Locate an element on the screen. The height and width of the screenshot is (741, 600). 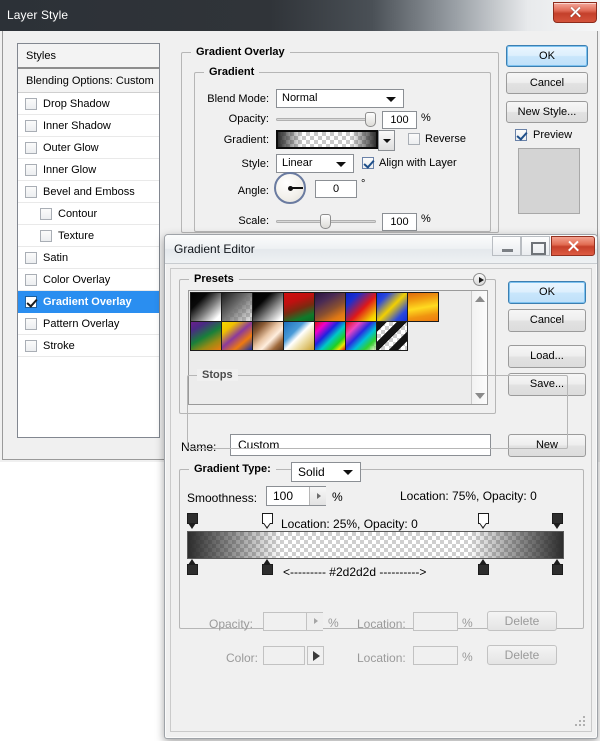
gradient-editor-titlebar: Gradient Editor is located at coordinates (381, 249).